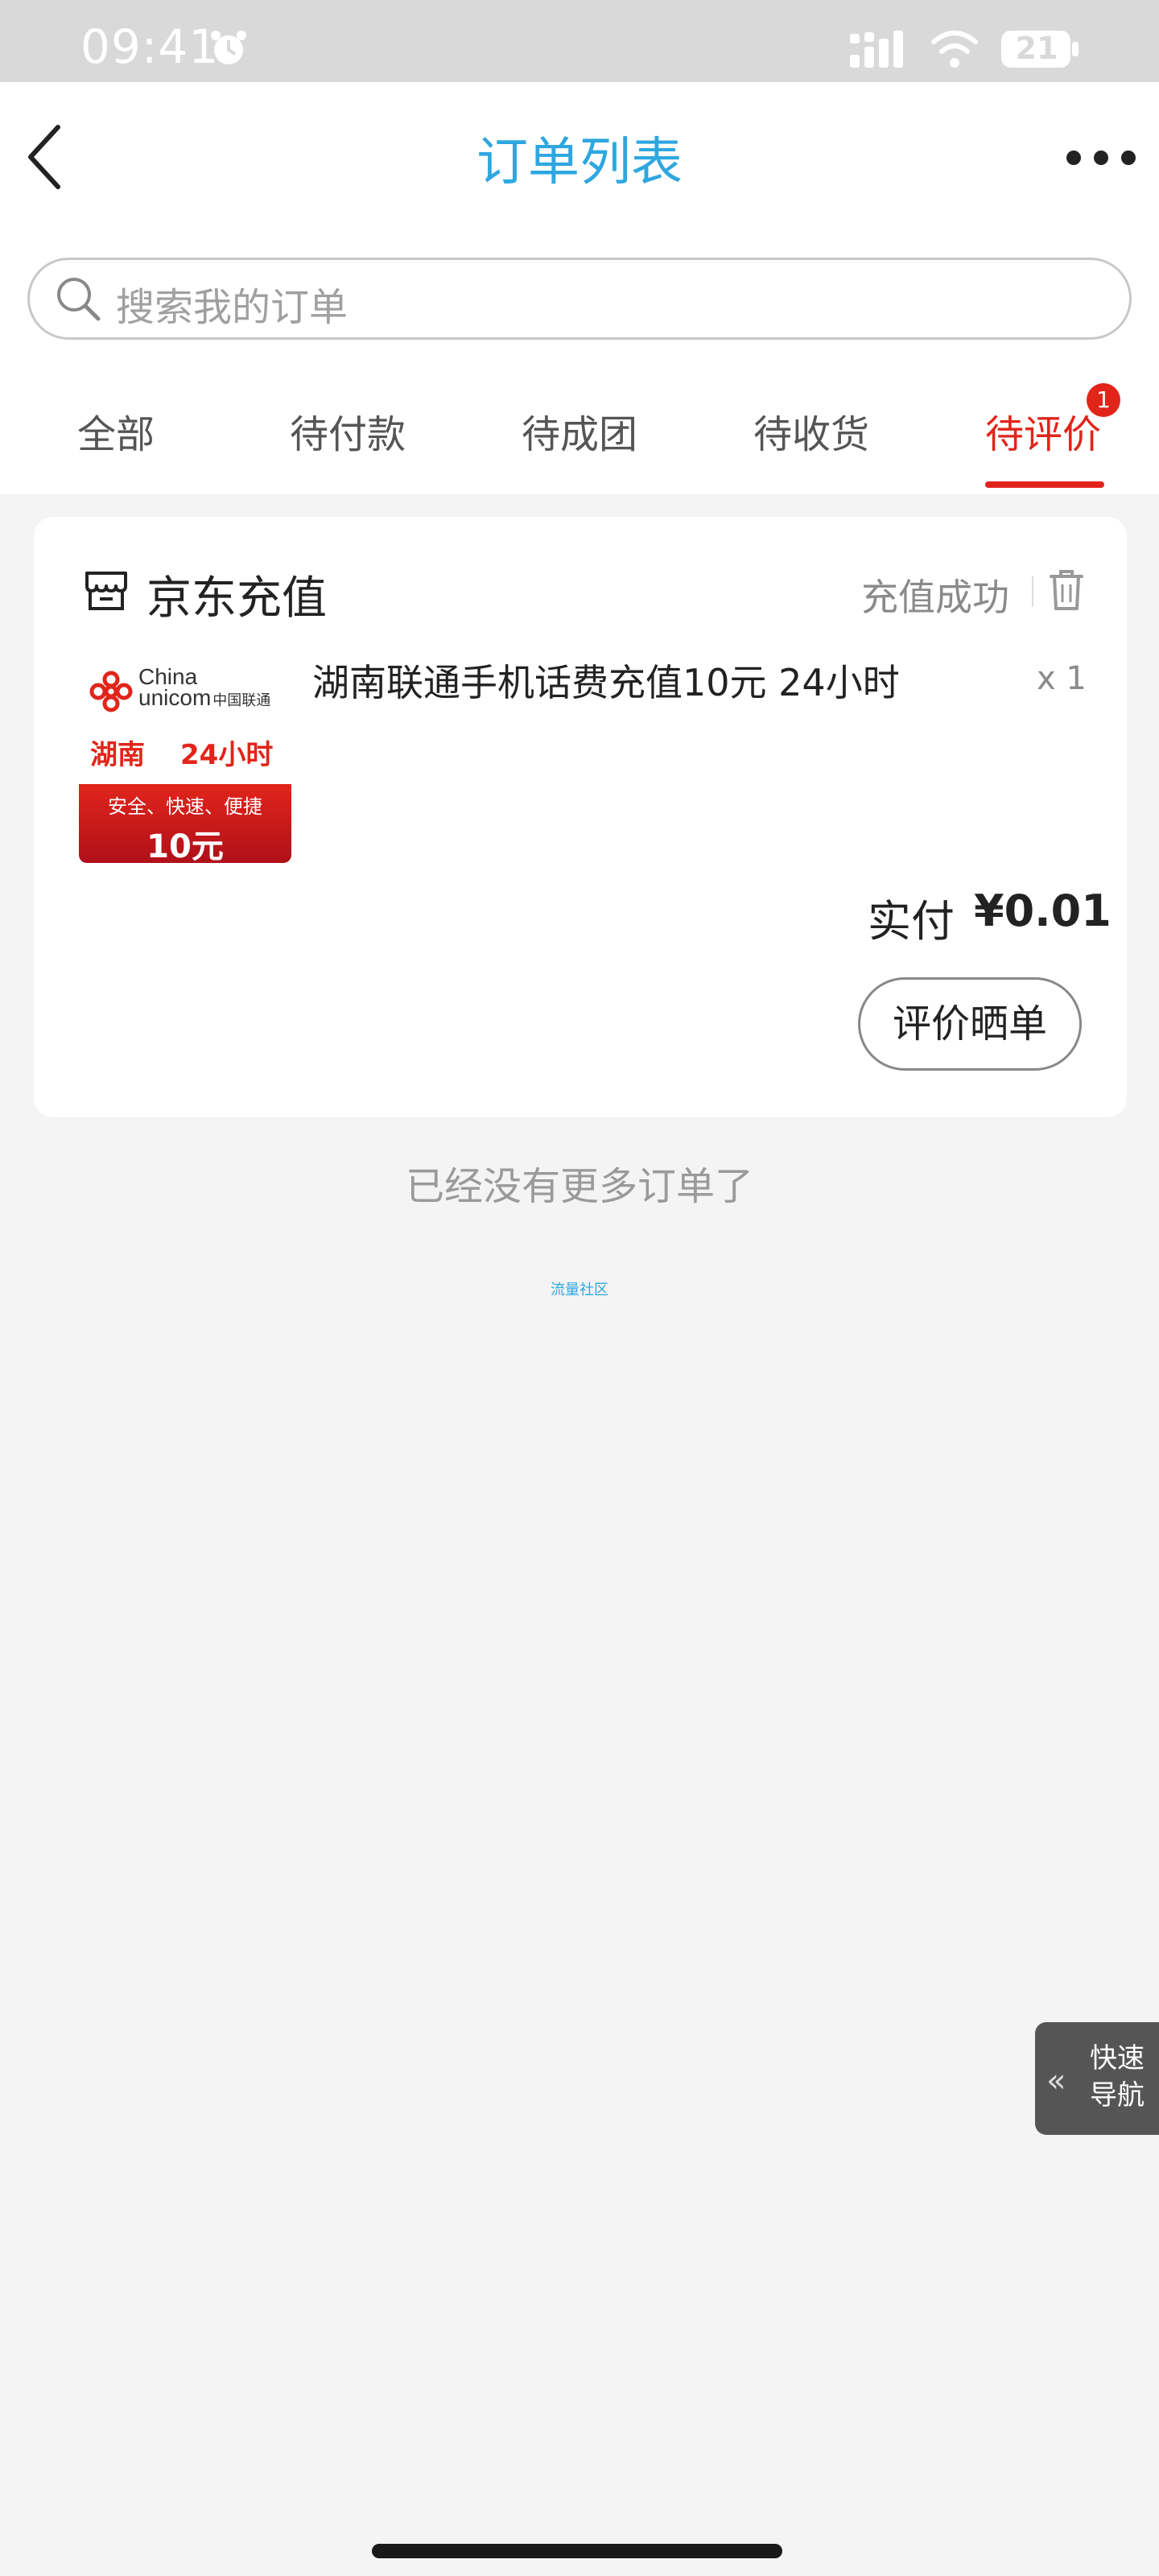  Describe the element at coordinates (606, 680) in the screenshot. I see `product-name: 湖南联通手机话费充值10元 24小时` at that location.